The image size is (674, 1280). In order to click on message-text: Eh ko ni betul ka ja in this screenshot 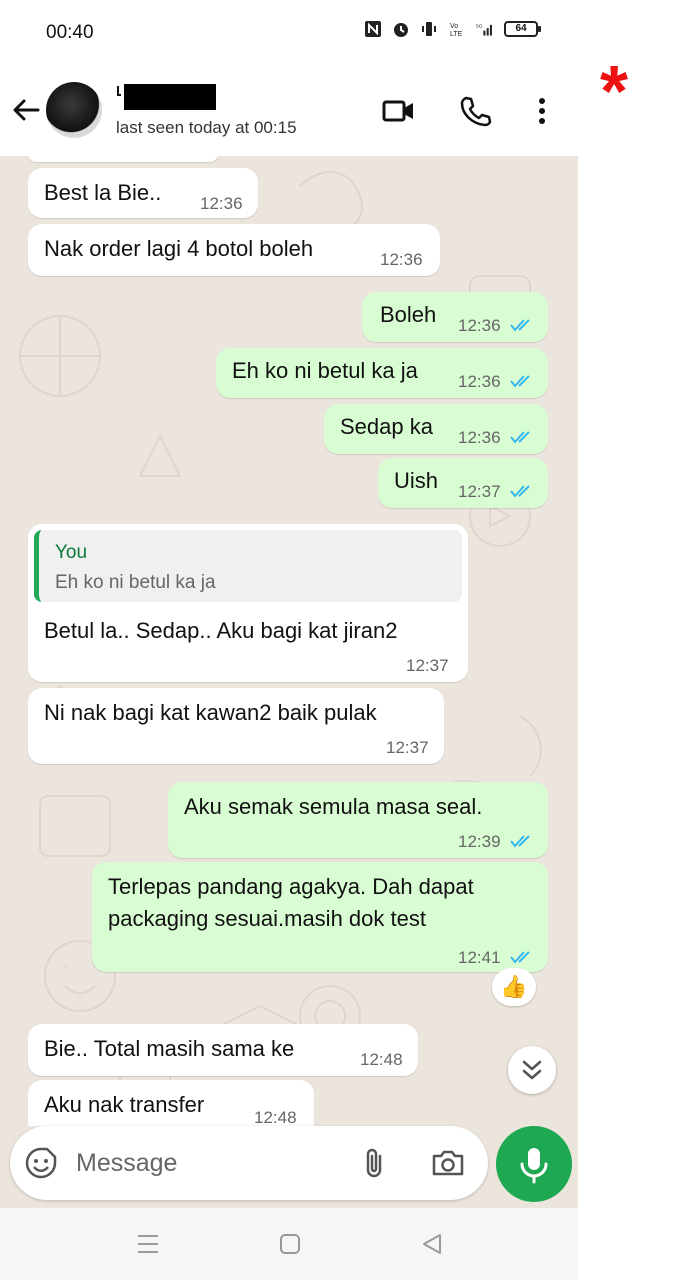, I will do `click(325, 370)`.